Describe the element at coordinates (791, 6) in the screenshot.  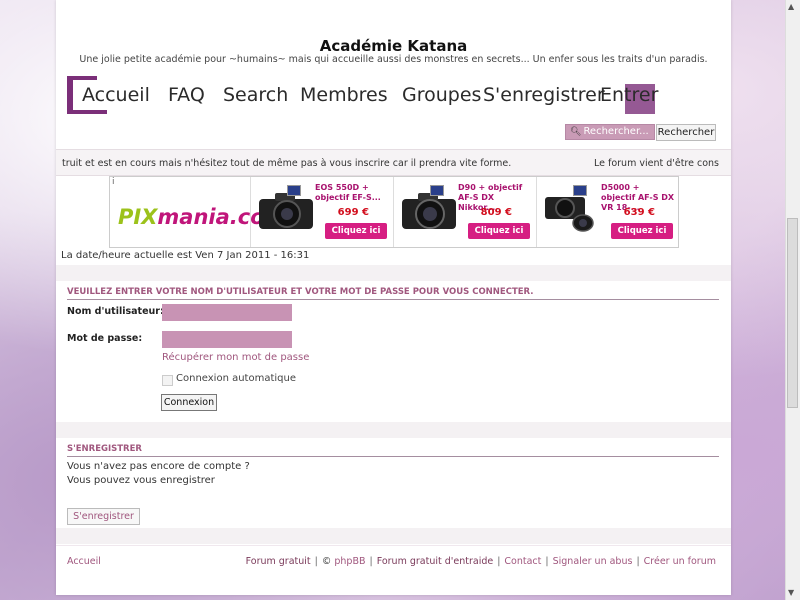
I see `scroll-up-icon: ▲` at that location.